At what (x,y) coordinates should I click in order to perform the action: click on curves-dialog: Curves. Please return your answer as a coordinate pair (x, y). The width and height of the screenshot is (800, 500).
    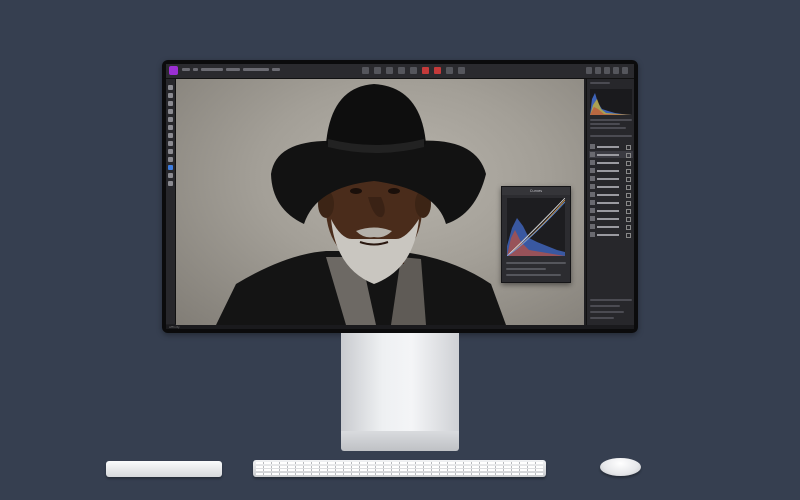
    Looking at the image, I should click on (536, 234).